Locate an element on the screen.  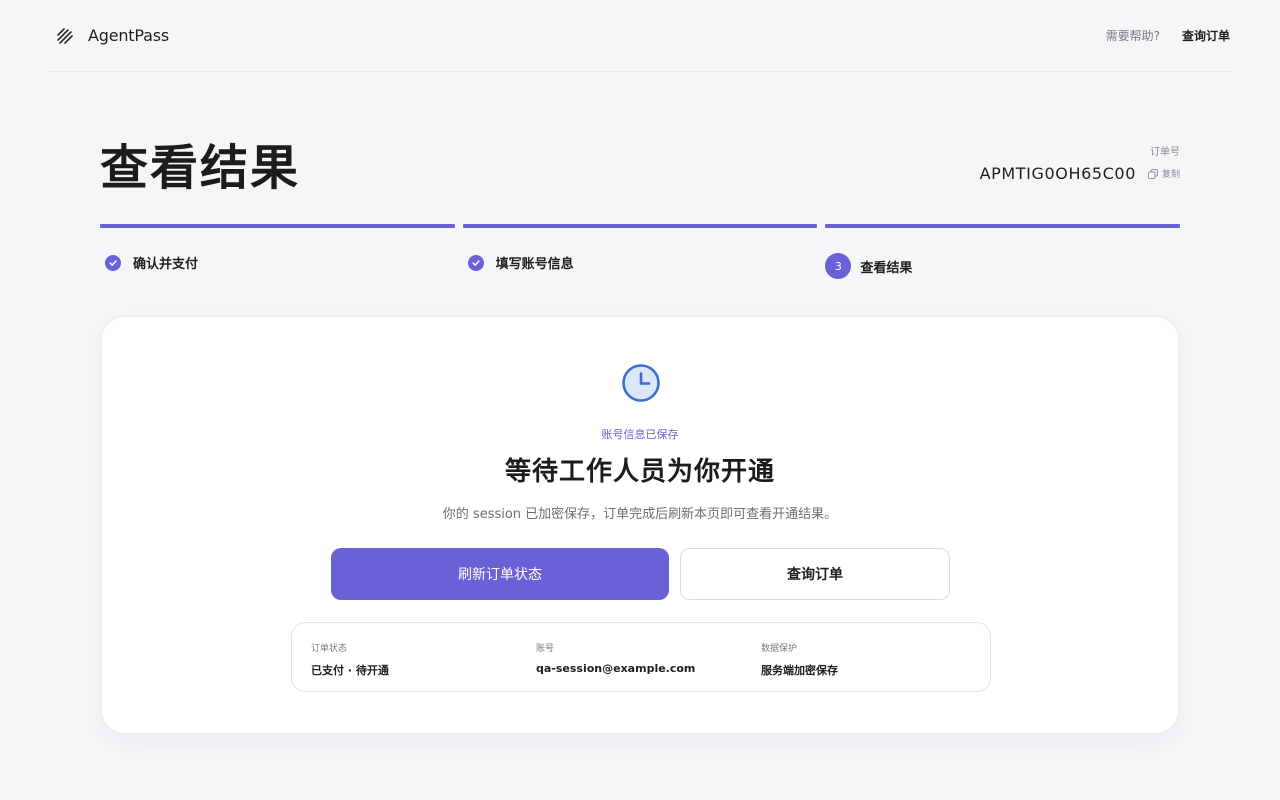
step-label: 查看结果 is located at coordinates (886, 268).